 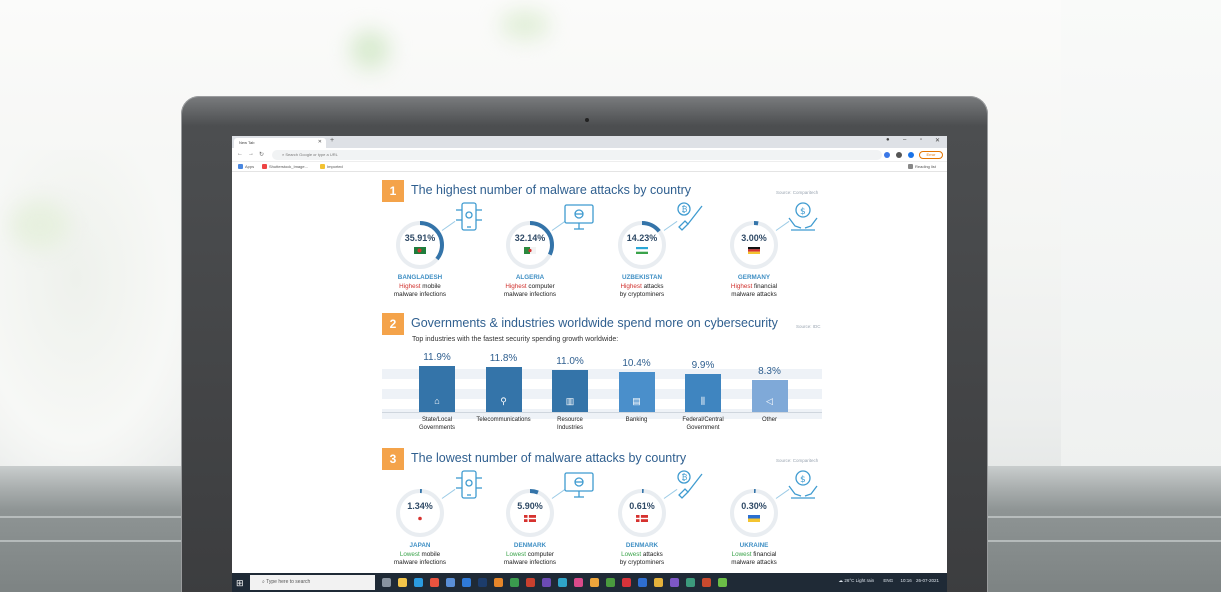 I want to click on minimize-icon: –, so click(x=904, y=140).